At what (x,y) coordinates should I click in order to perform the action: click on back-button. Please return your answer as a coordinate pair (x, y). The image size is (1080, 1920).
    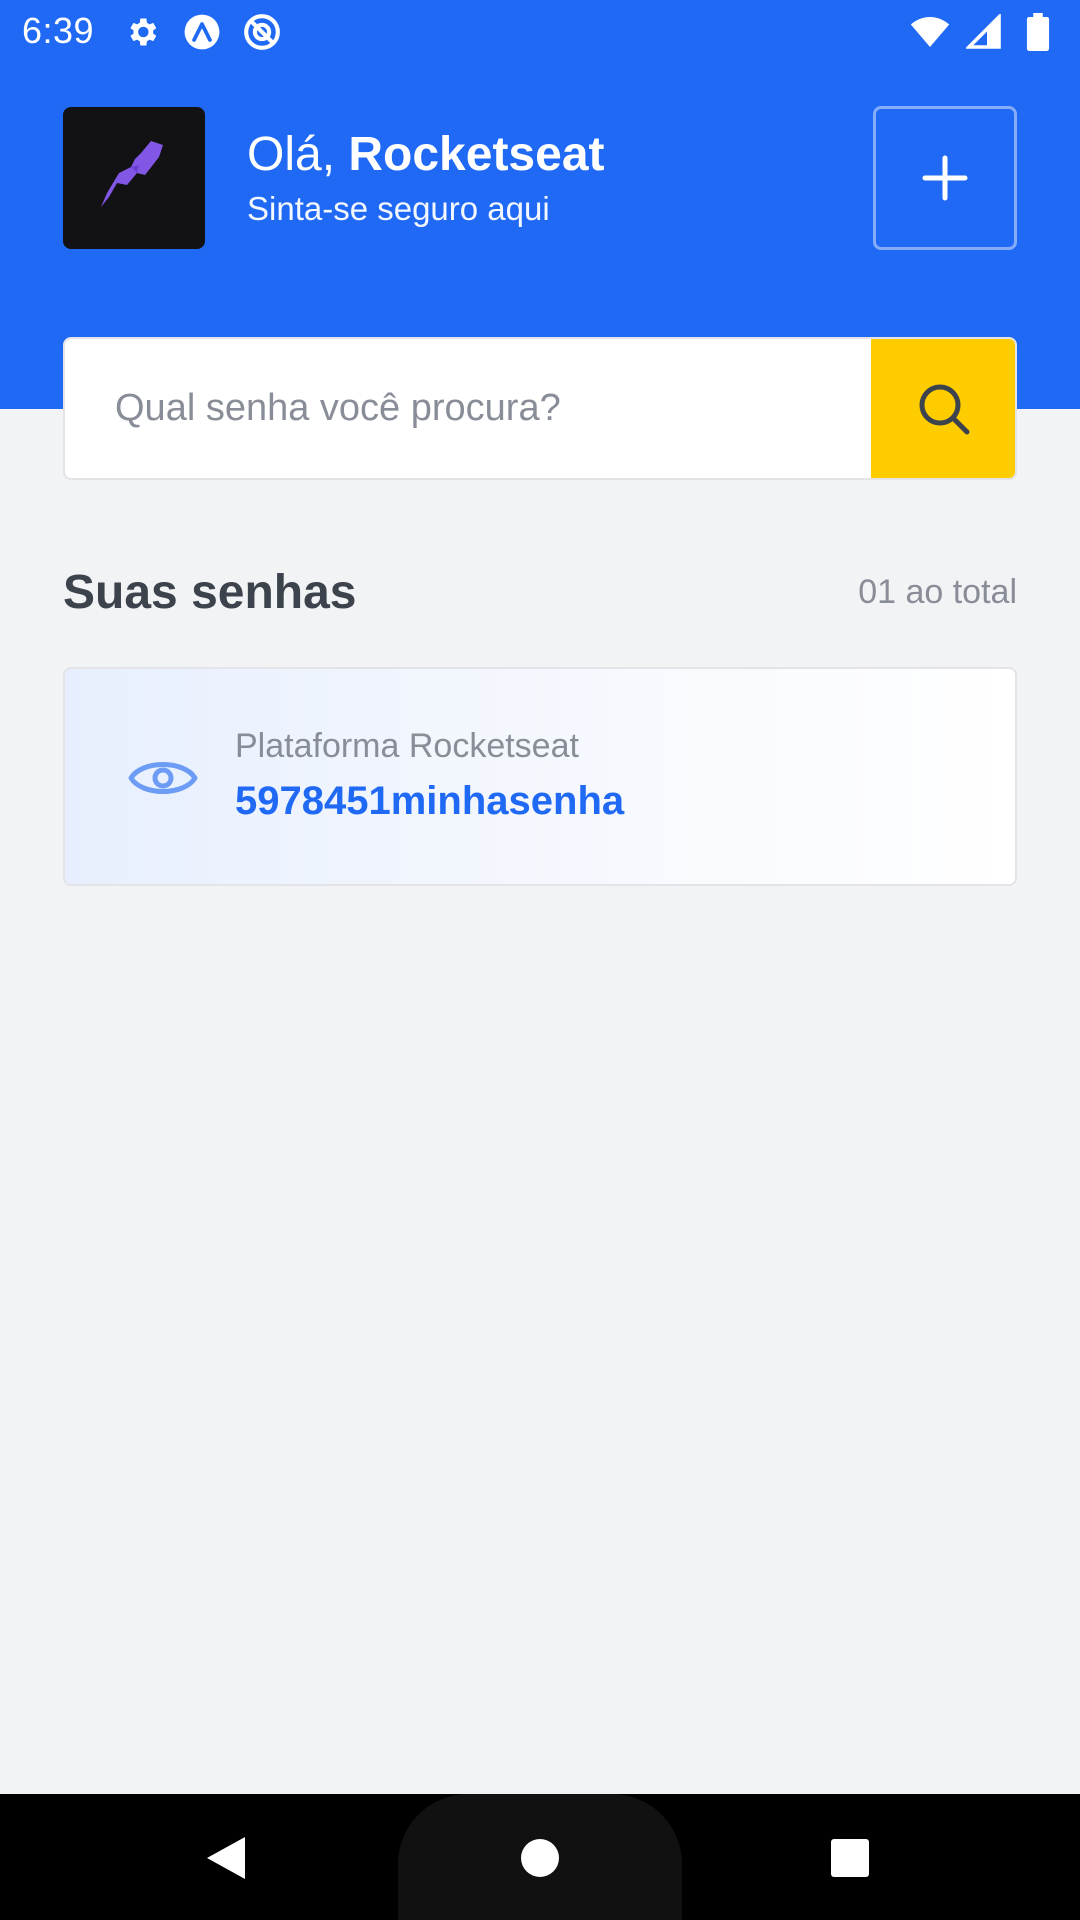
    Looking at the image, I should click on (226, 1858).